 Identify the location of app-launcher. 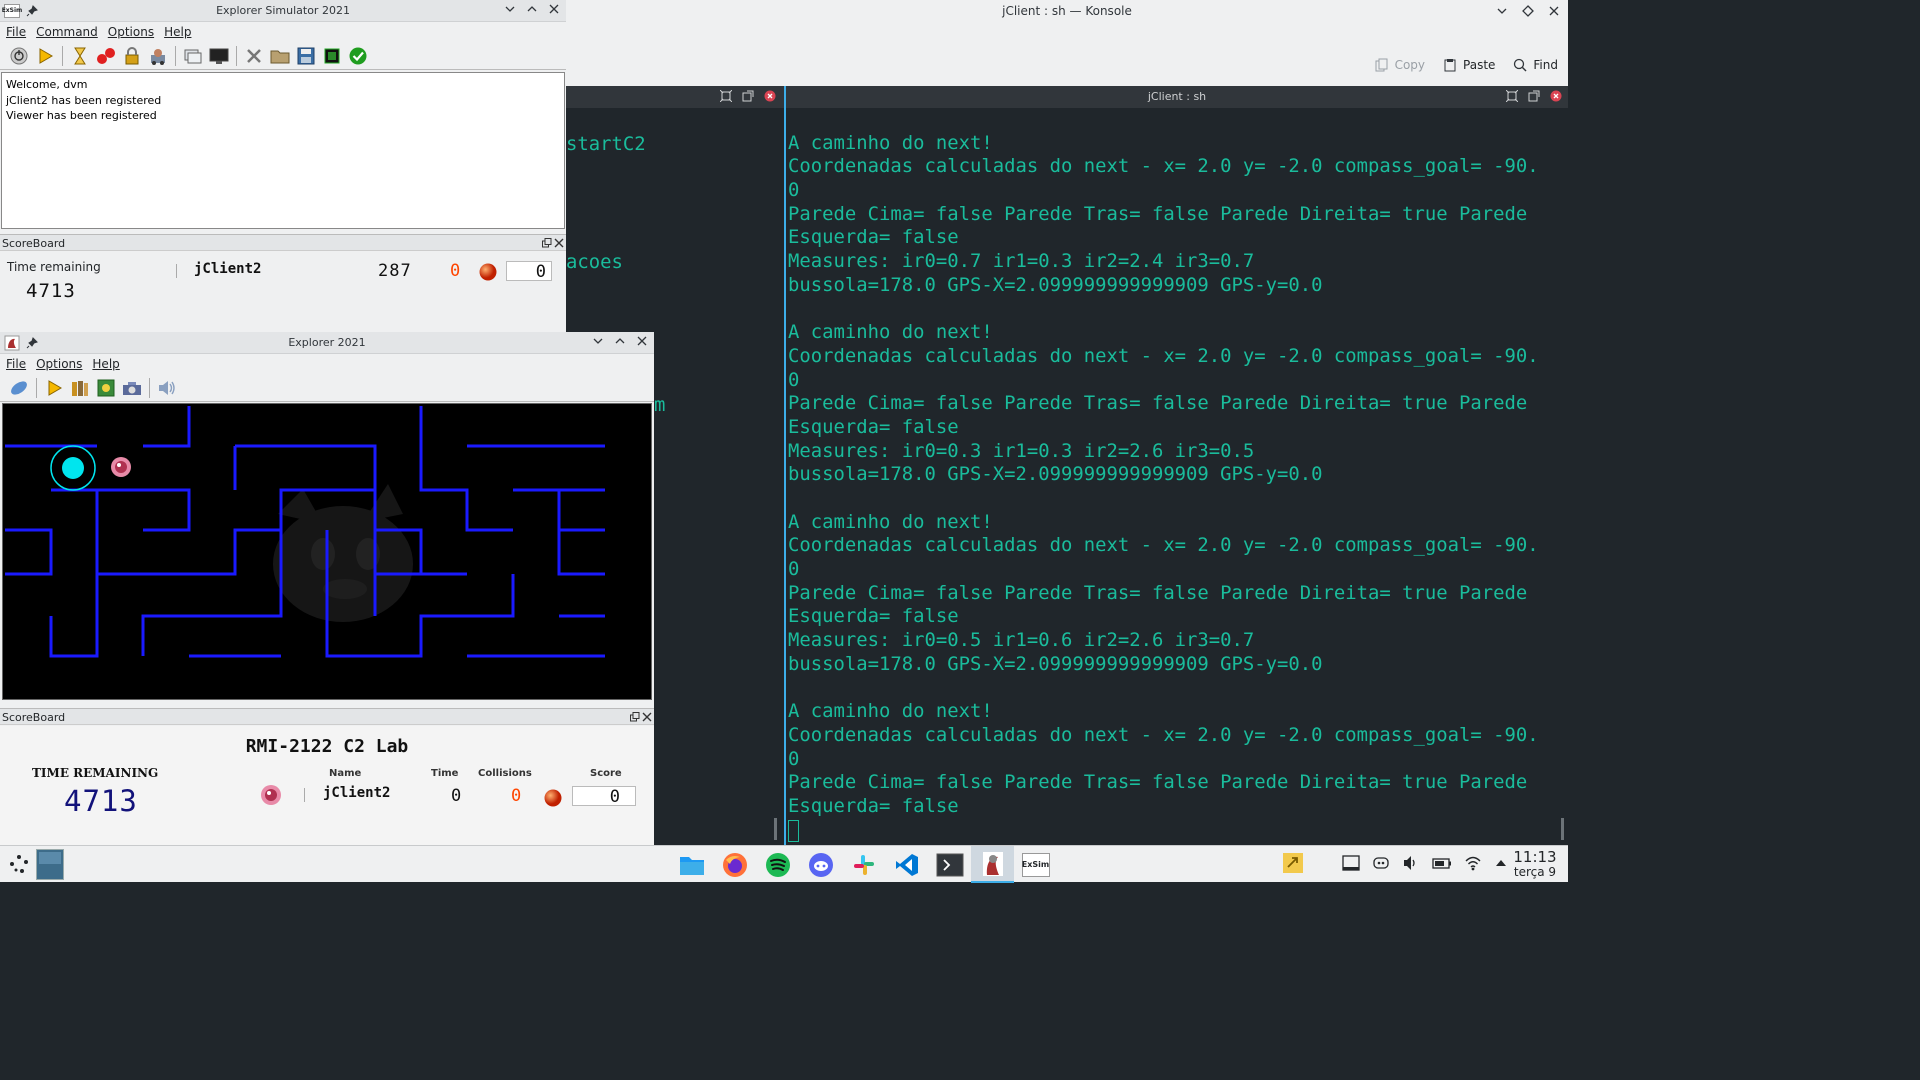
(19, 864).